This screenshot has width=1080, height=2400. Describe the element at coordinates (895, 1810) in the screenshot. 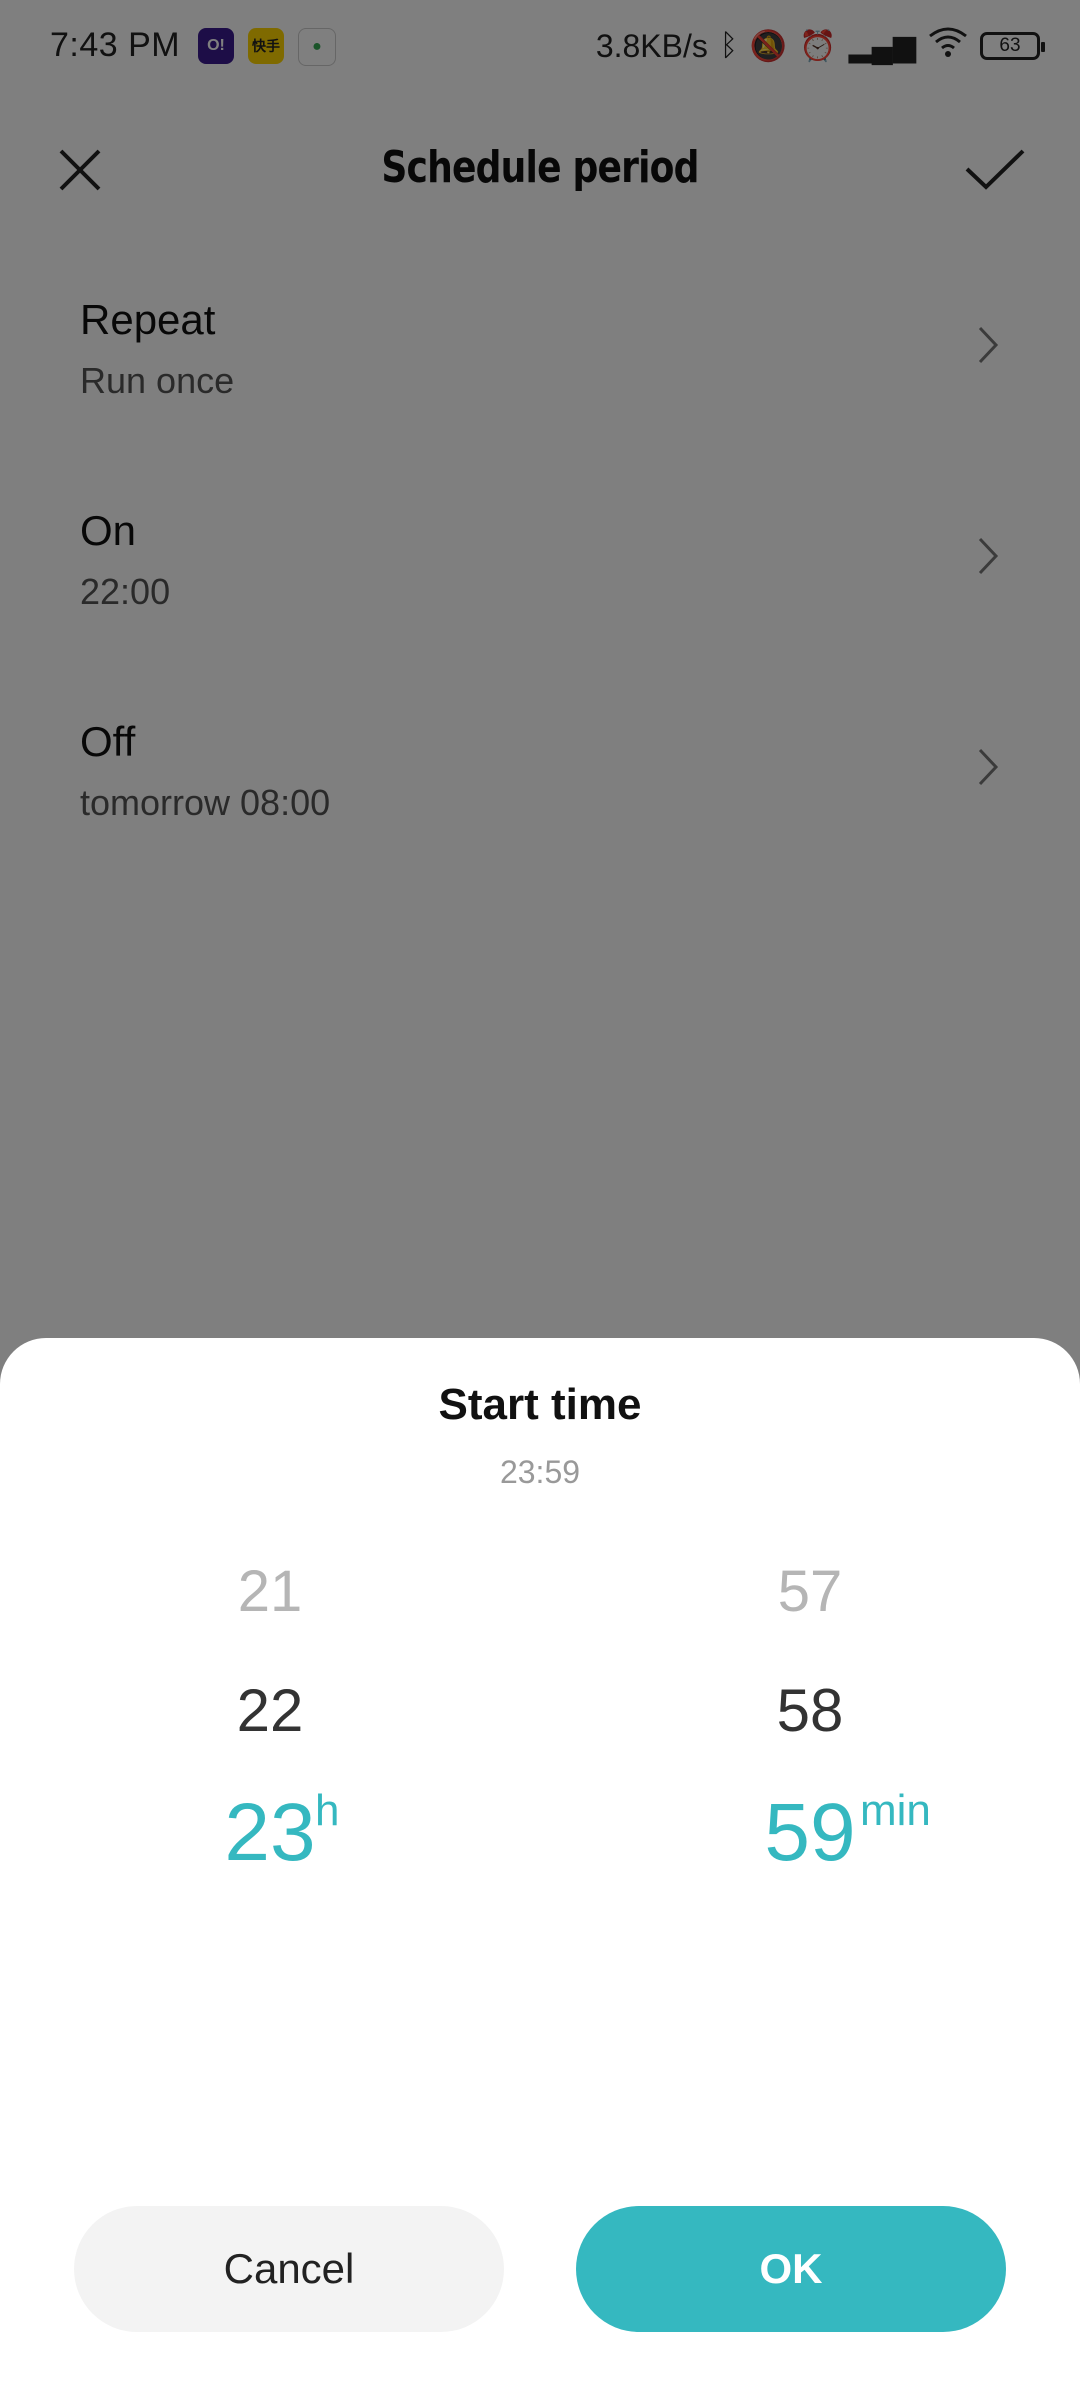

I see `minute-unit-label: min` at that location.